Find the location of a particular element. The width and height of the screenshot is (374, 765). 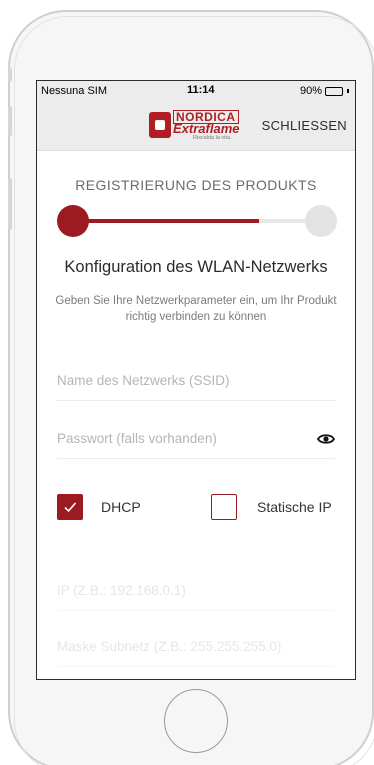

battery-indicator: 90% is located at coordinates (324, 91).